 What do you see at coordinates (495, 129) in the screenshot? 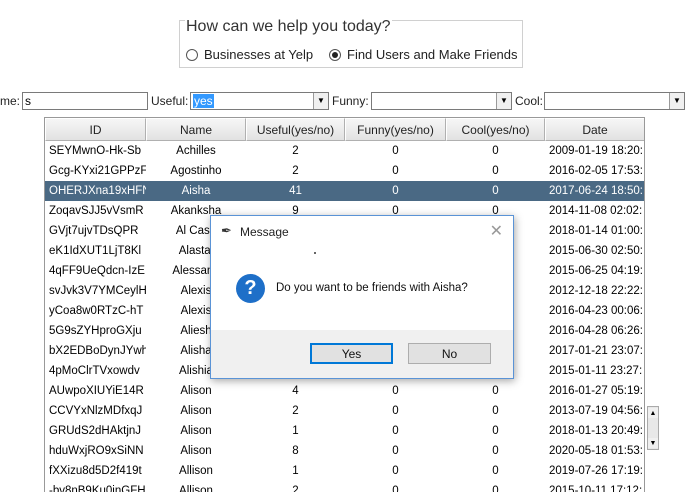
I see `column-header-cool: Cool(yes/no)` at bounding box center [495, 129].